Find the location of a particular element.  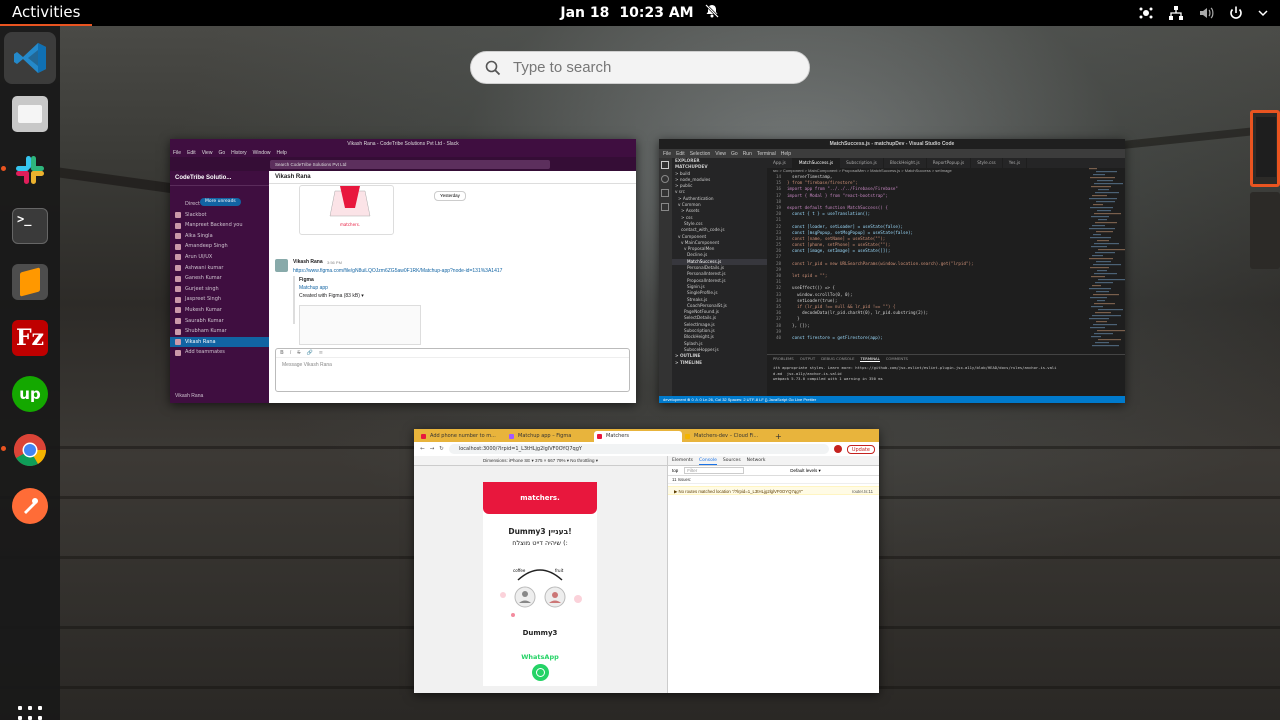

dock-slack is located at coordinates (30, 170).